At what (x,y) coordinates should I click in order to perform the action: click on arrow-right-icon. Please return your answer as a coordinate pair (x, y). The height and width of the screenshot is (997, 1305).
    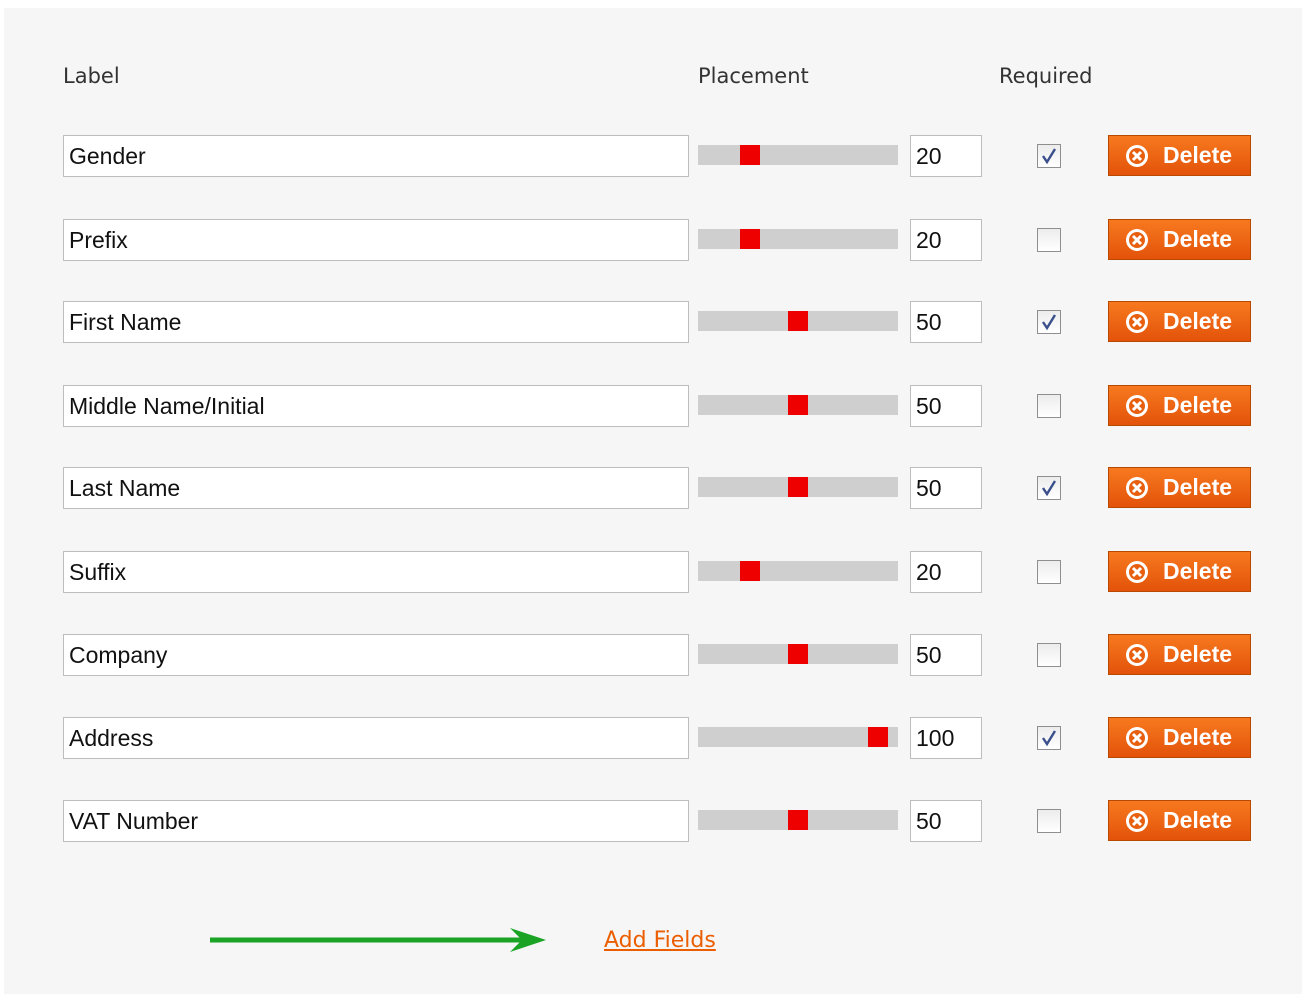
    Looking at the image, I should click on (378, 940).